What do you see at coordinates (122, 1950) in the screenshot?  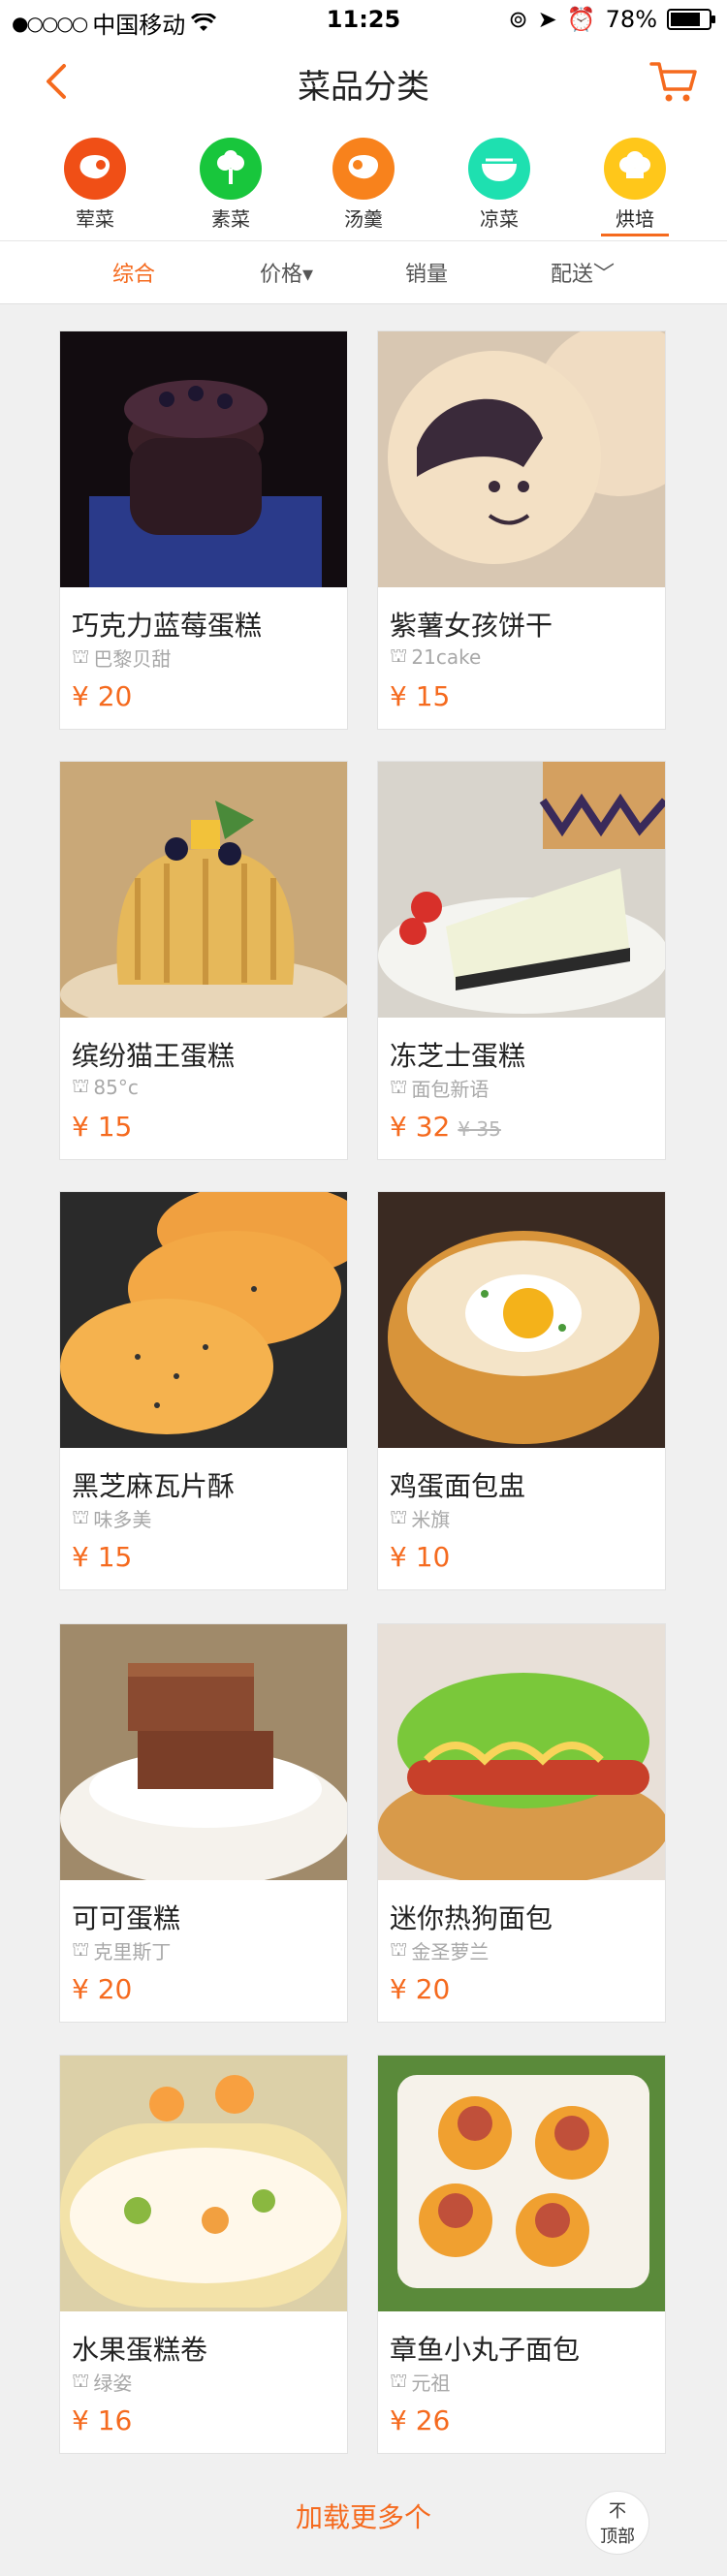 I see `product-brand: ⛫ 克里斯丁` at bounding box center [122, 1950].